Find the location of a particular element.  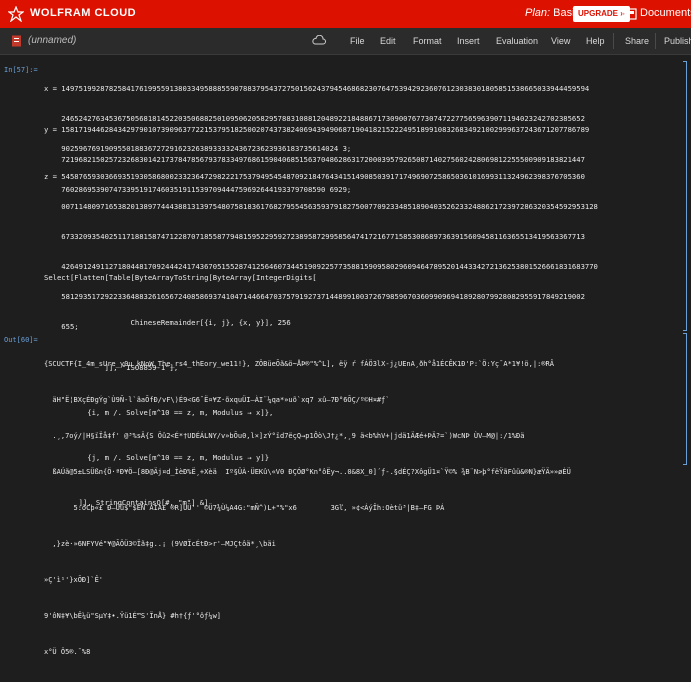

output-line: »Ç'ì¹'}xÕÐ]`Ê' is located at coordinates (74, 580).